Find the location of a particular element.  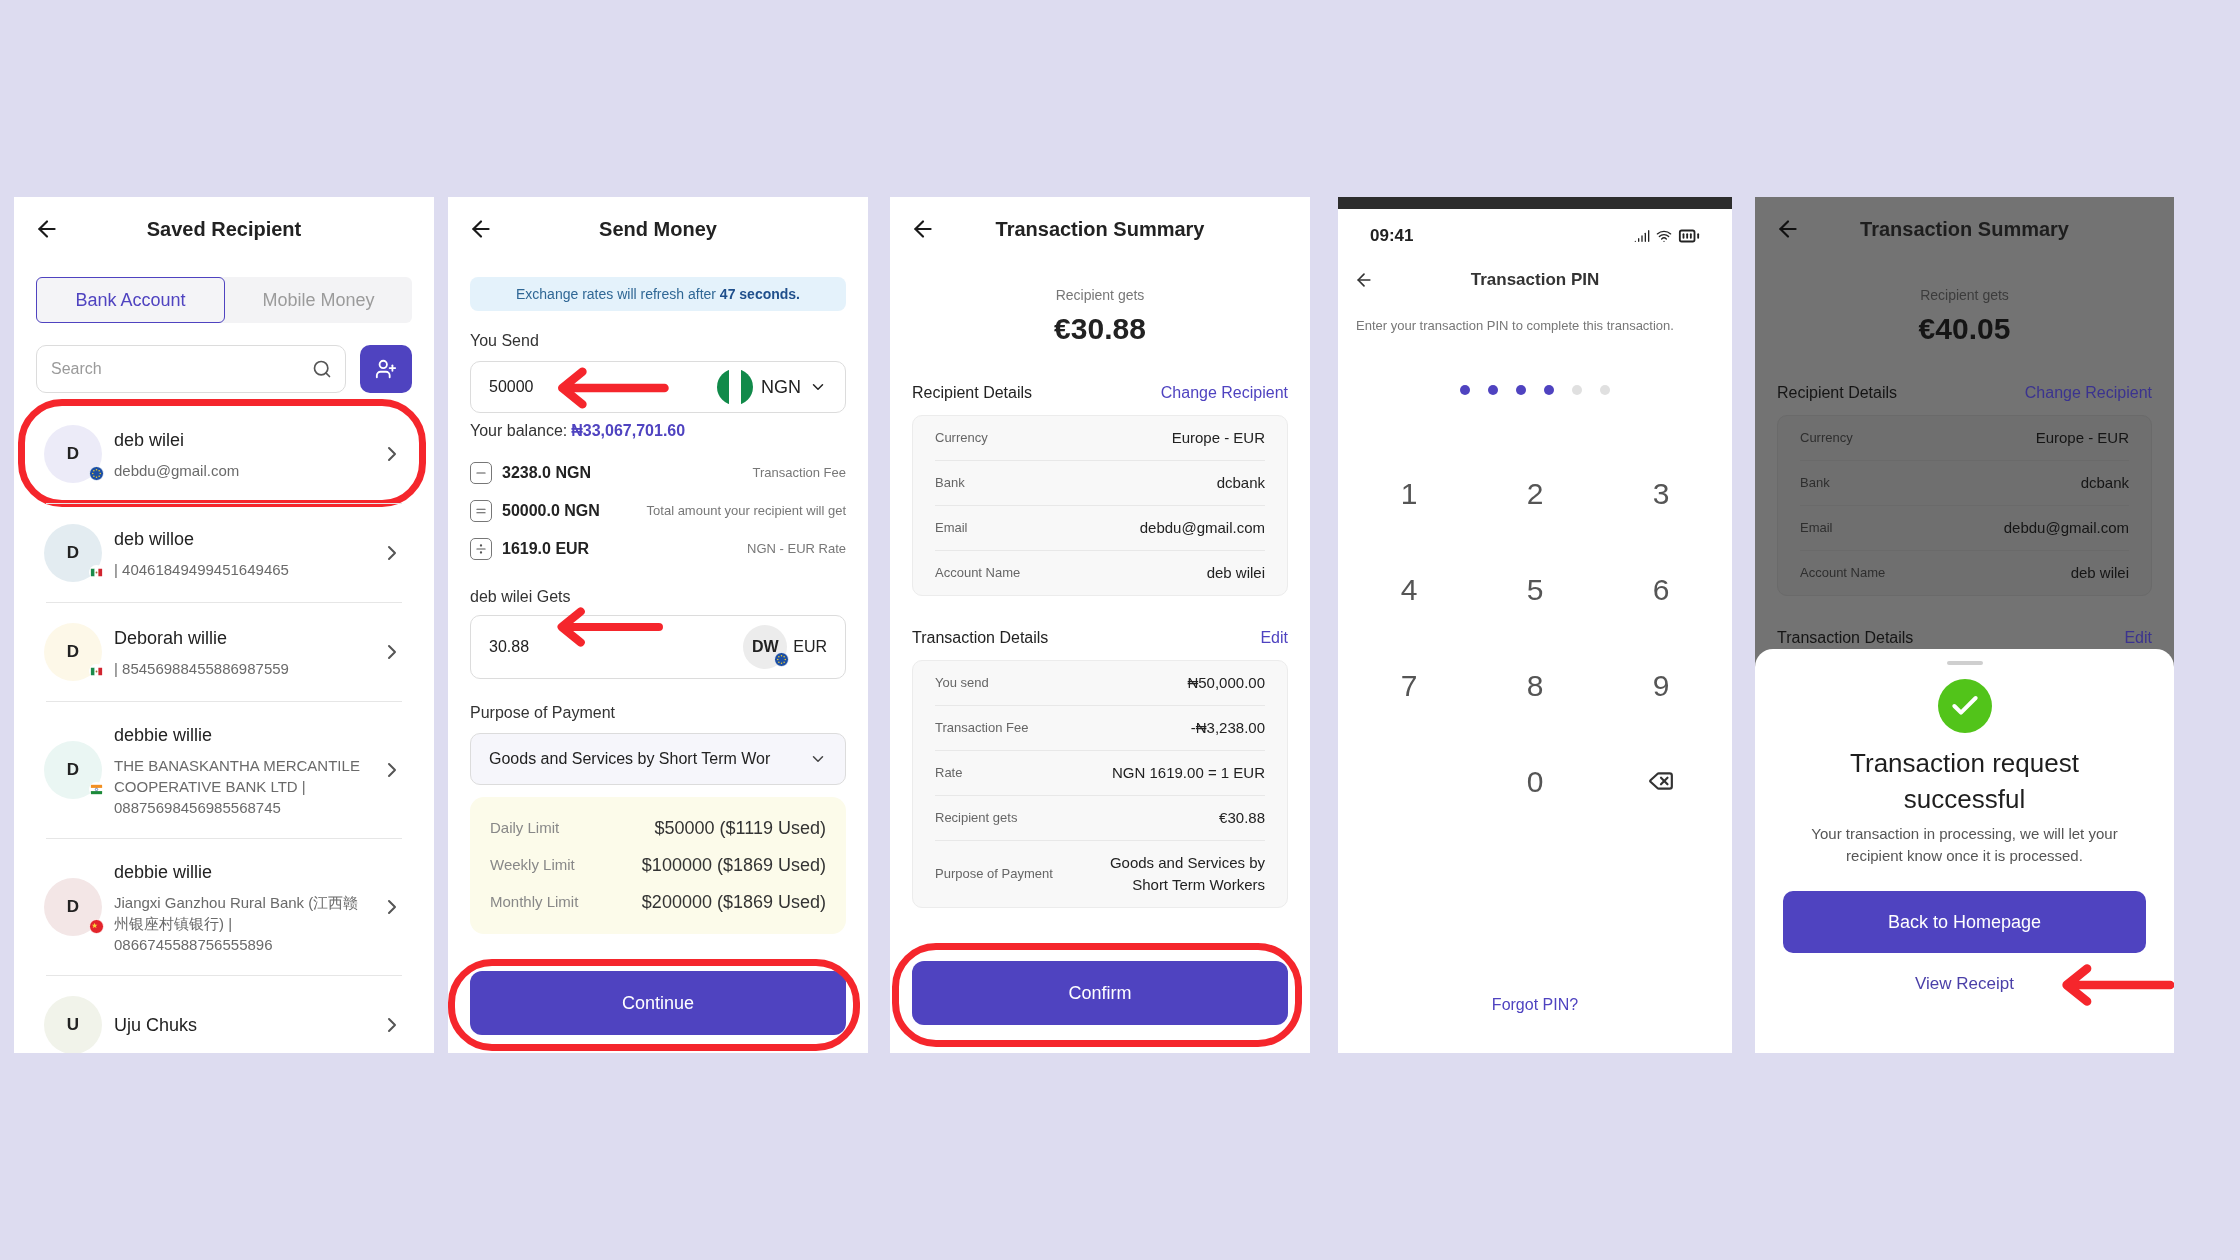

purpose-select: Goods and Services by Short Term Wor is located at coordinates (658, 759).